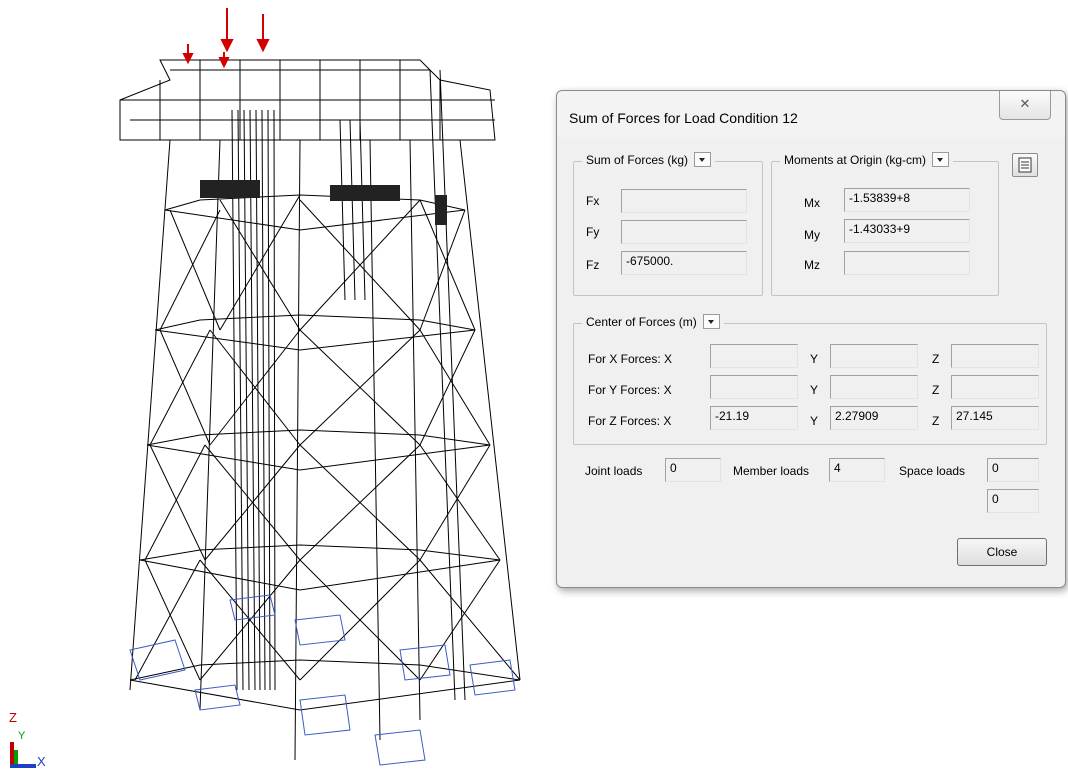  What do you see at coordinates (995, 418) in the screenshot?
I see `z-forces-z-field: 27.145` at bounding box center [995, 418].